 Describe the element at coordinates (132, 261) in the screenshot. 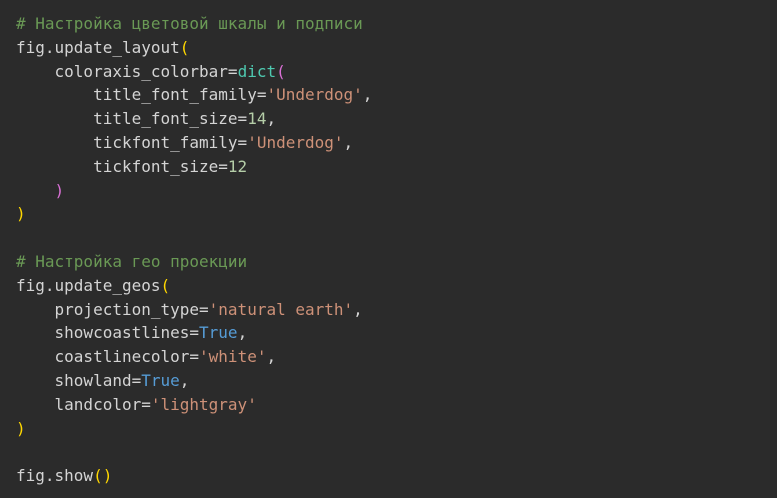

I see `code-token-comment: # Настройка гео проекции` at that location.